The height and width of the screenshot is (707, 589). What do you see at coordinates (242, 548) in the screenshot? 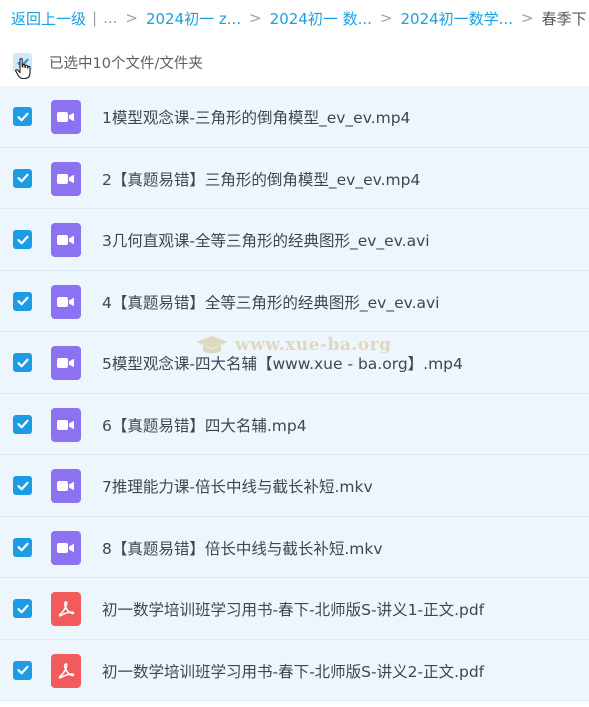
I see `file-name: 8【真题易错】倍长中线与截长补短.mkv` at bounding box center [242, 548].